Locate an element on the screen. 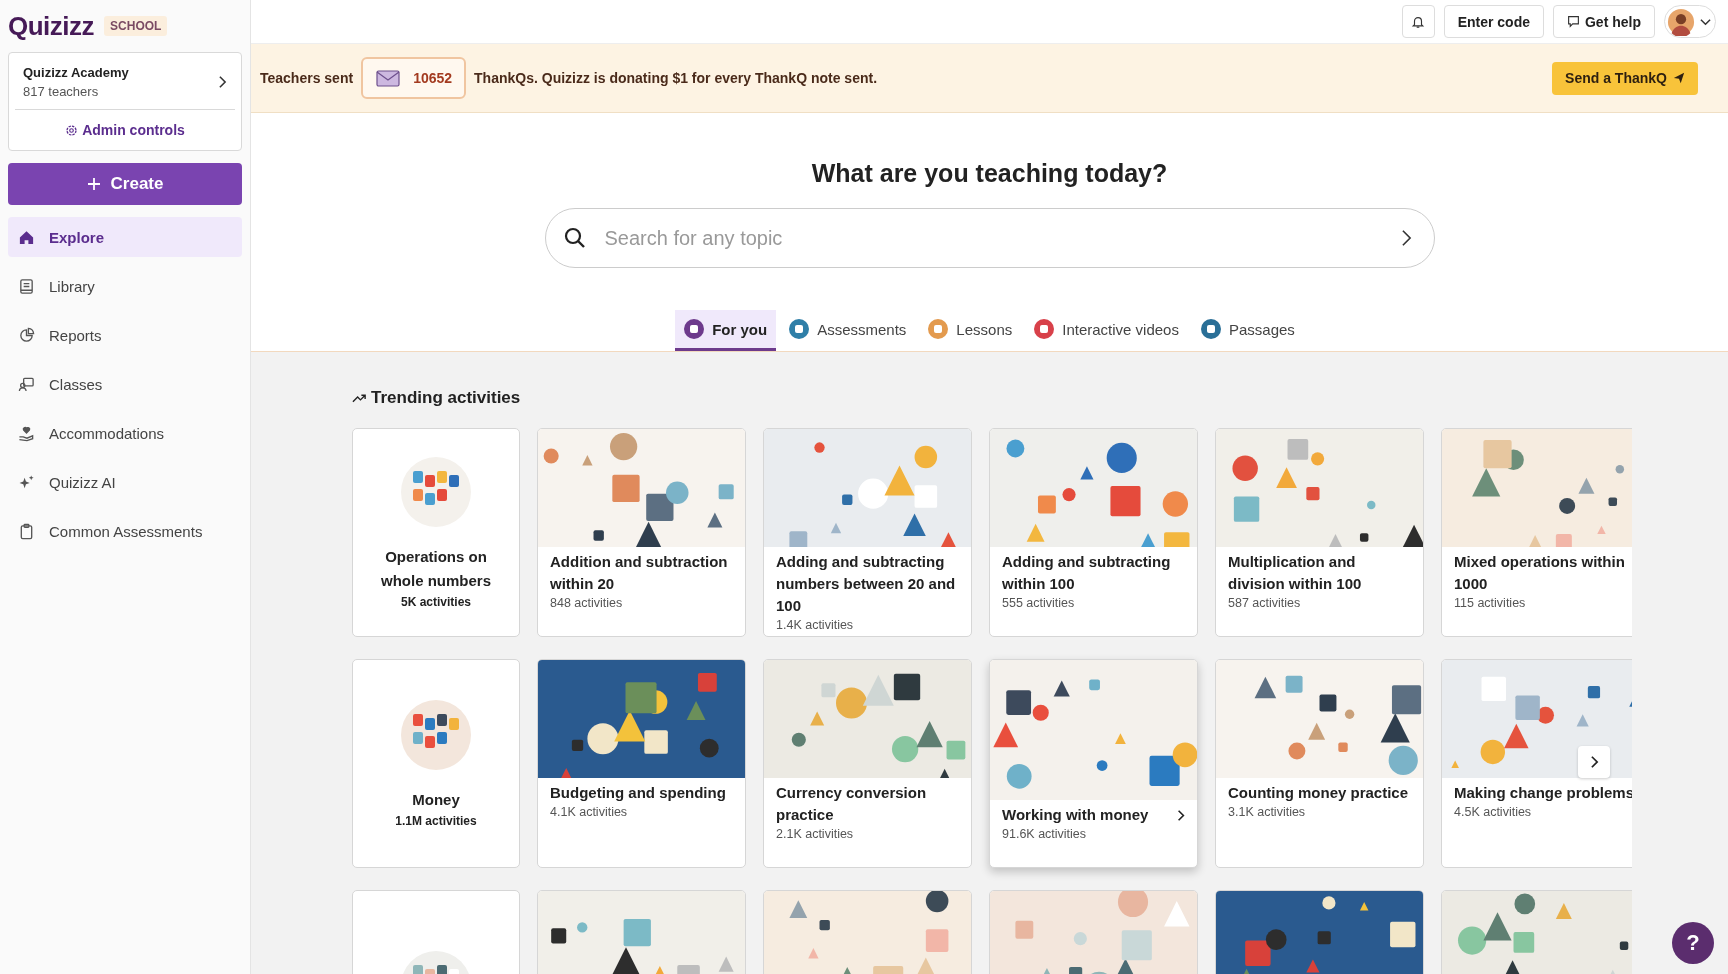 The height and width of the screenshot is (974, 1728). activity-title: Multiplication and division within 100 is located at coordinates (1295, 573).